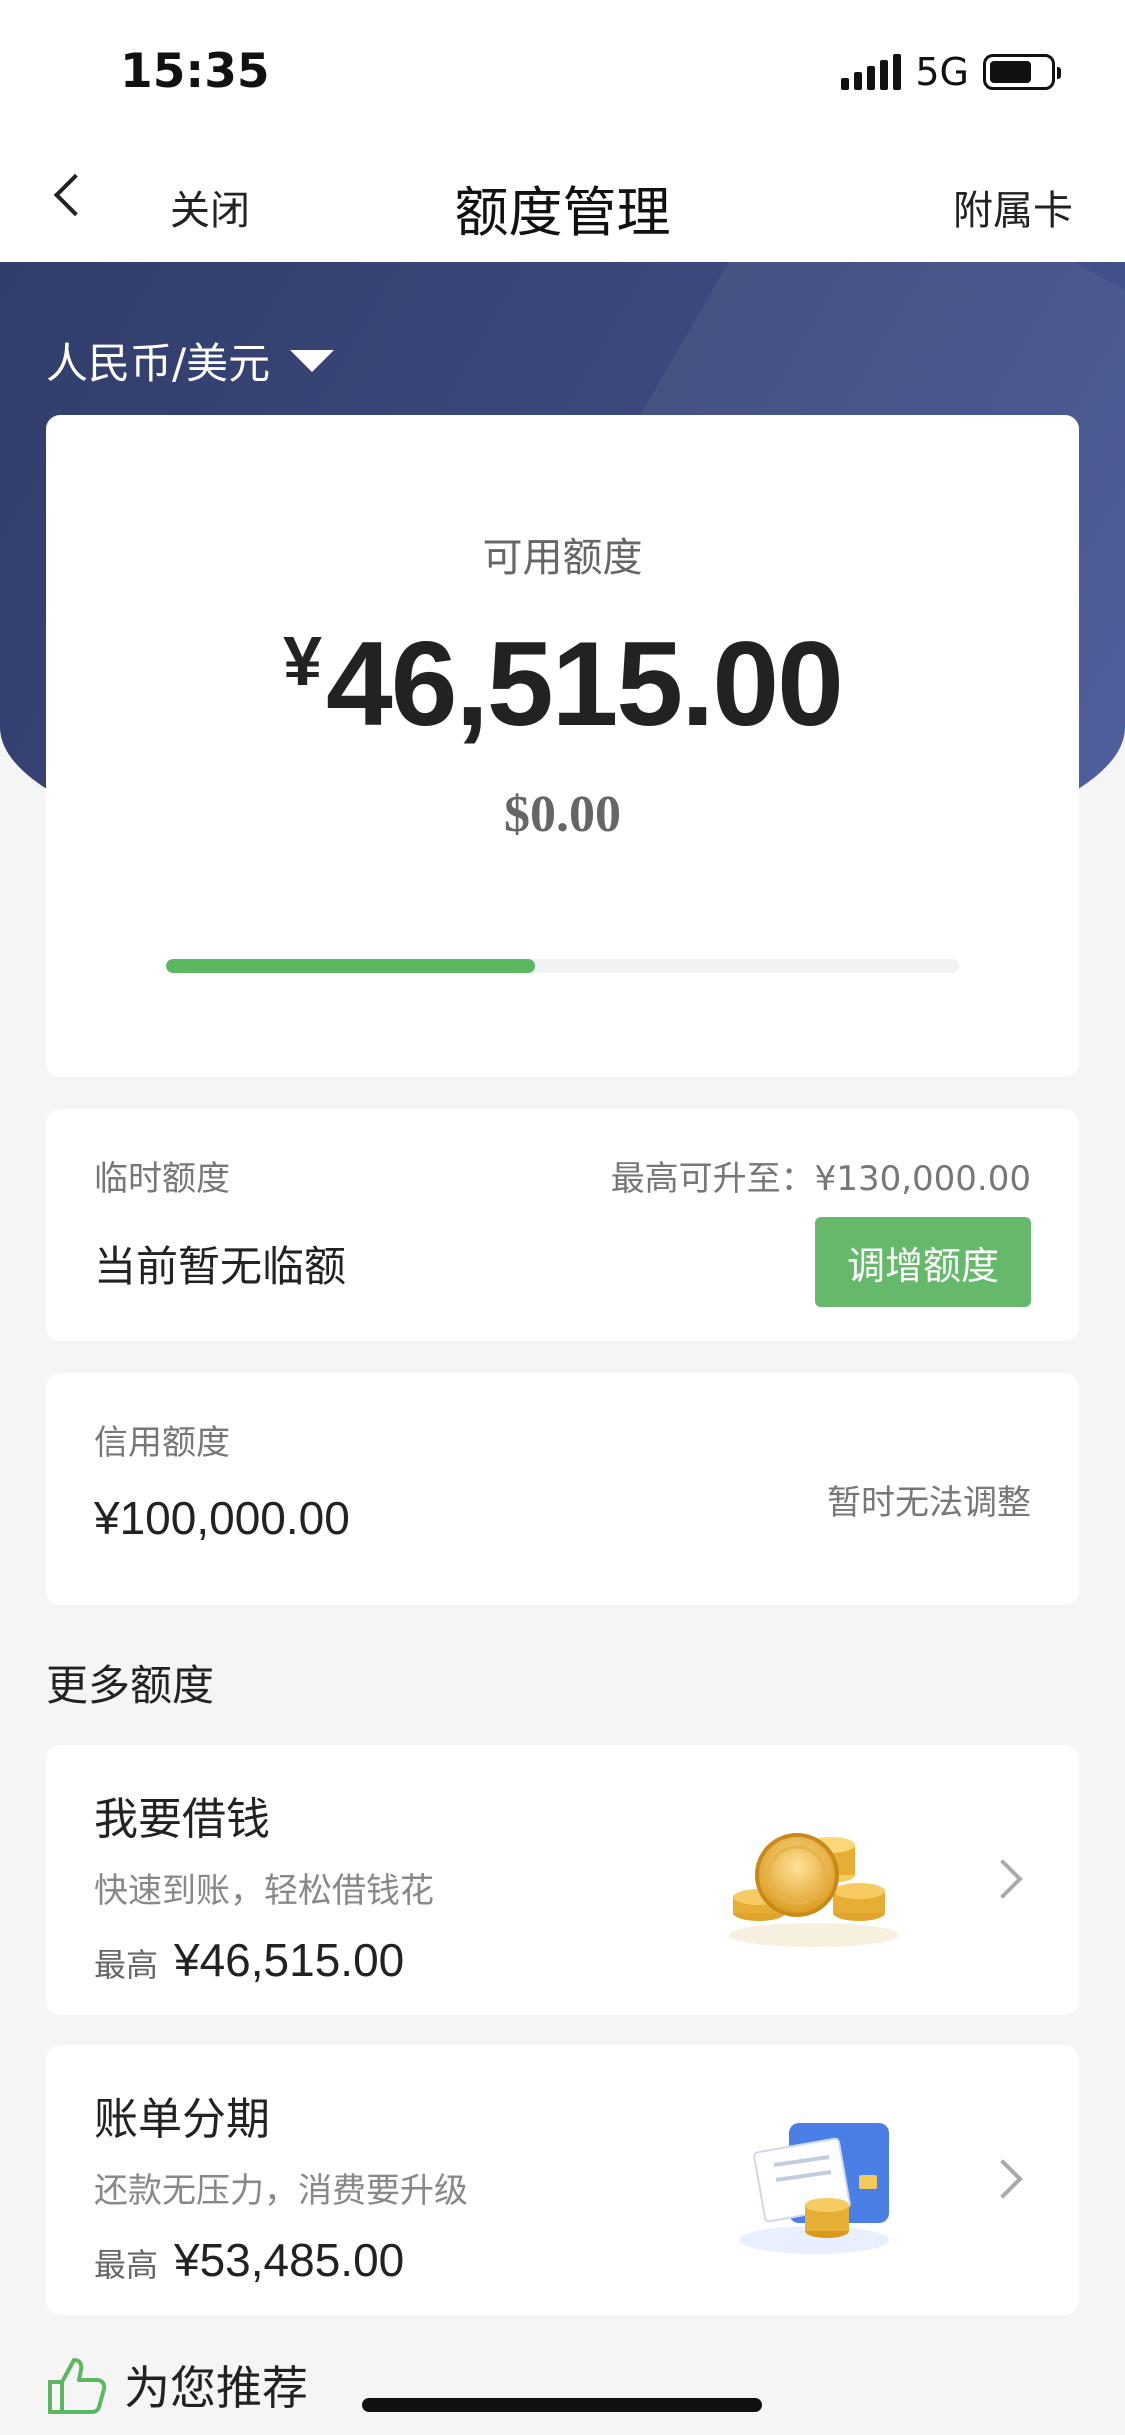 This screenshot has width=1125, height=2435. Describe the element at coordinates (814, 1890) in the screenshot. I see `coins-icon` at that location.